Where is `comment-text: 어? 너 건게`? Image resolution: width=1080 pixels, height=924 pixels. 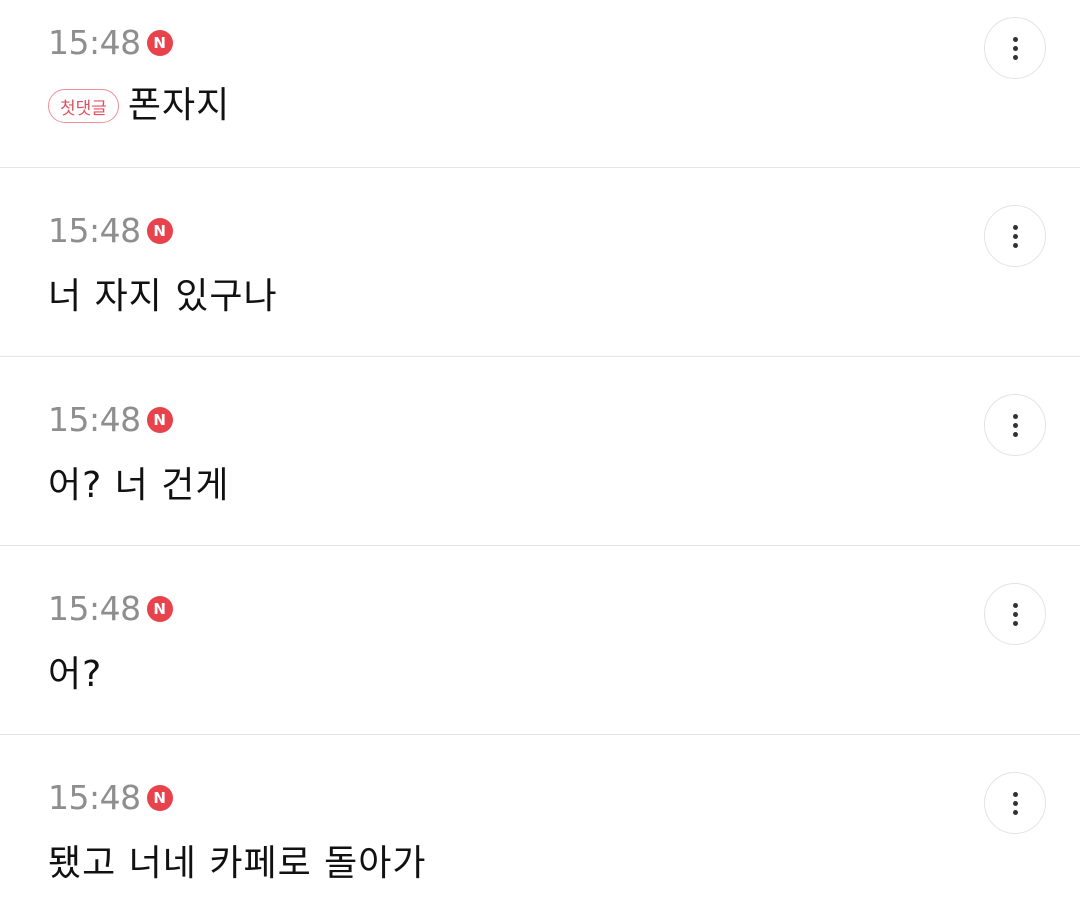
comment-text: 어? 너 건게 is located at coordinates (139, 485).